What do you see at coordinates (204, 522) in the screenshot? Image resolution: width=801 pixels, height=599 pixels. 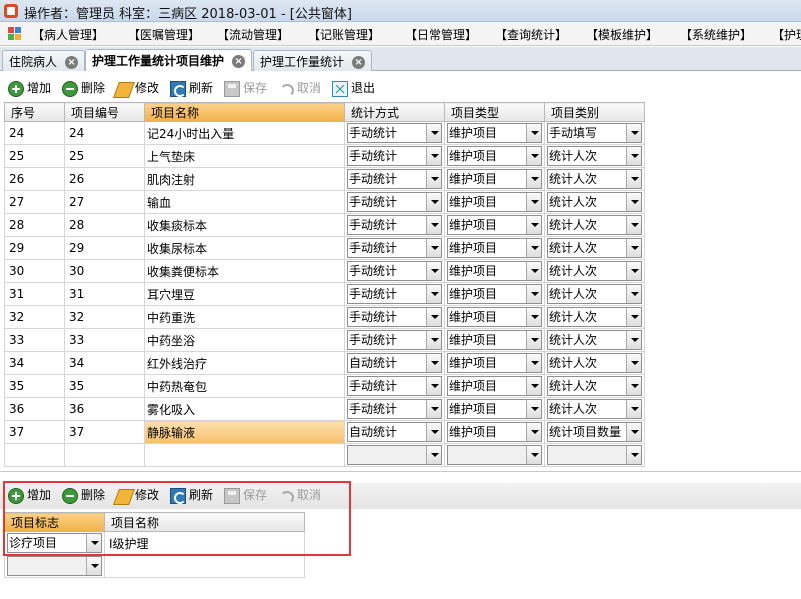 I see `header-item-name: 项目名称` at bounding box center [204, 522].